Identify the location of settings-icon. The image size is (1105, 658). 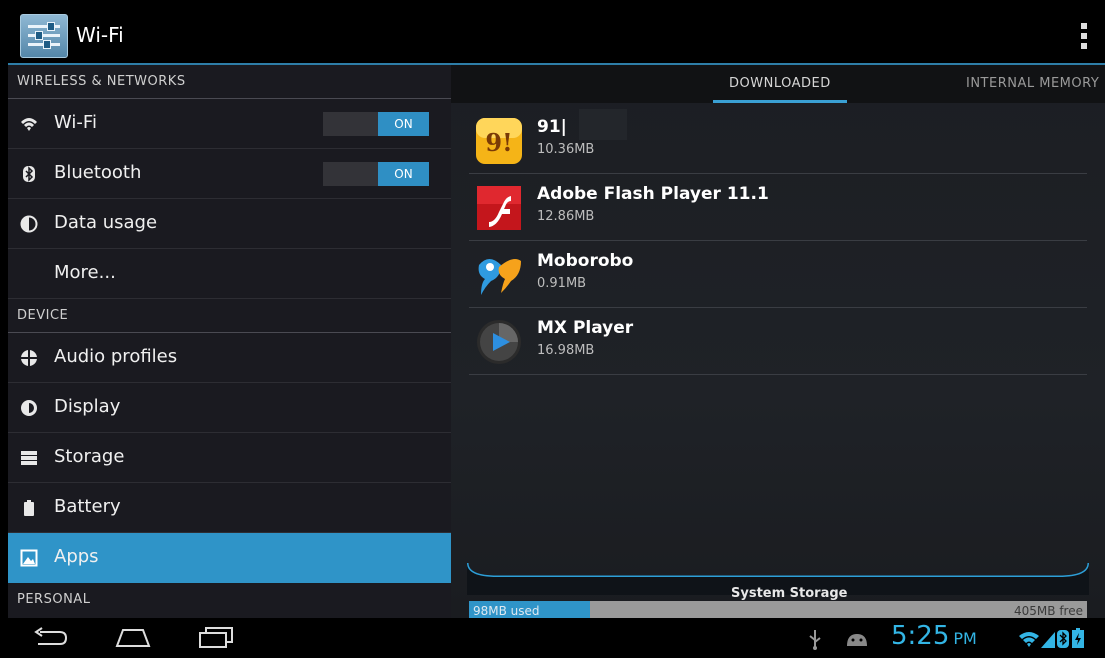
(44, 36).